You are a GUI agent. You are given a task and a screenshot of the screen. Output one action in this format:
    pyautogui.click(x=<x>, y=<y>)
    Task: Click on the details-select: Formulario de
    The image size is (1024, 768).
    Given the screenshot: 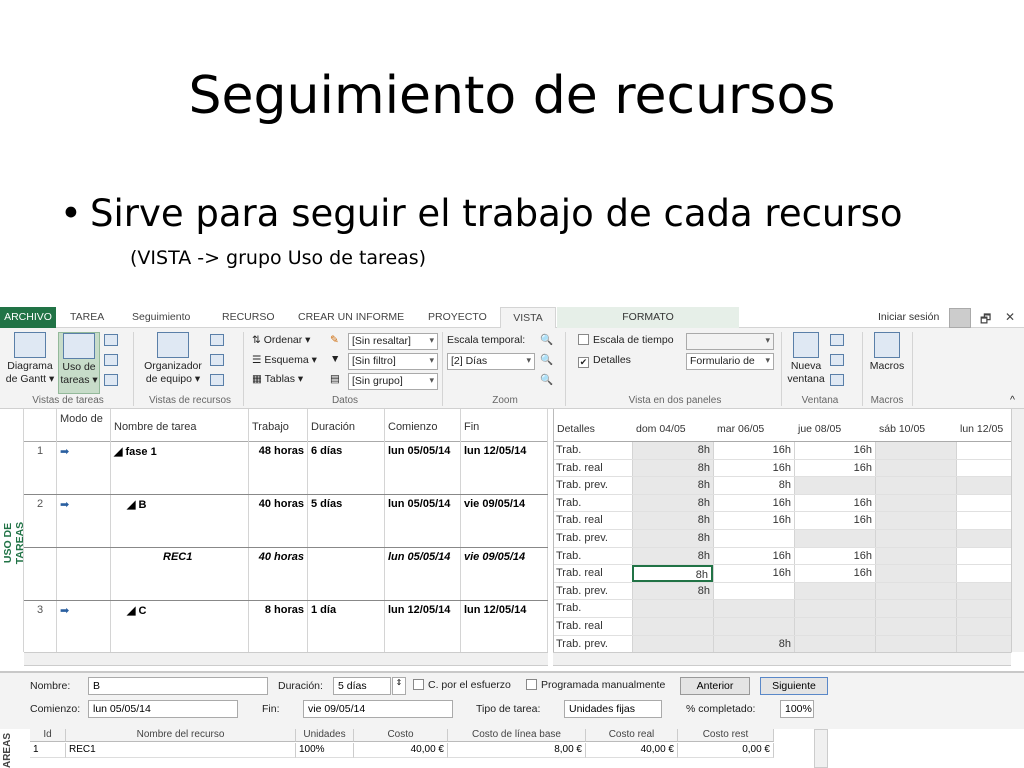 What is the action you would take?
    pyautogui.click(x=730, y=361)
    